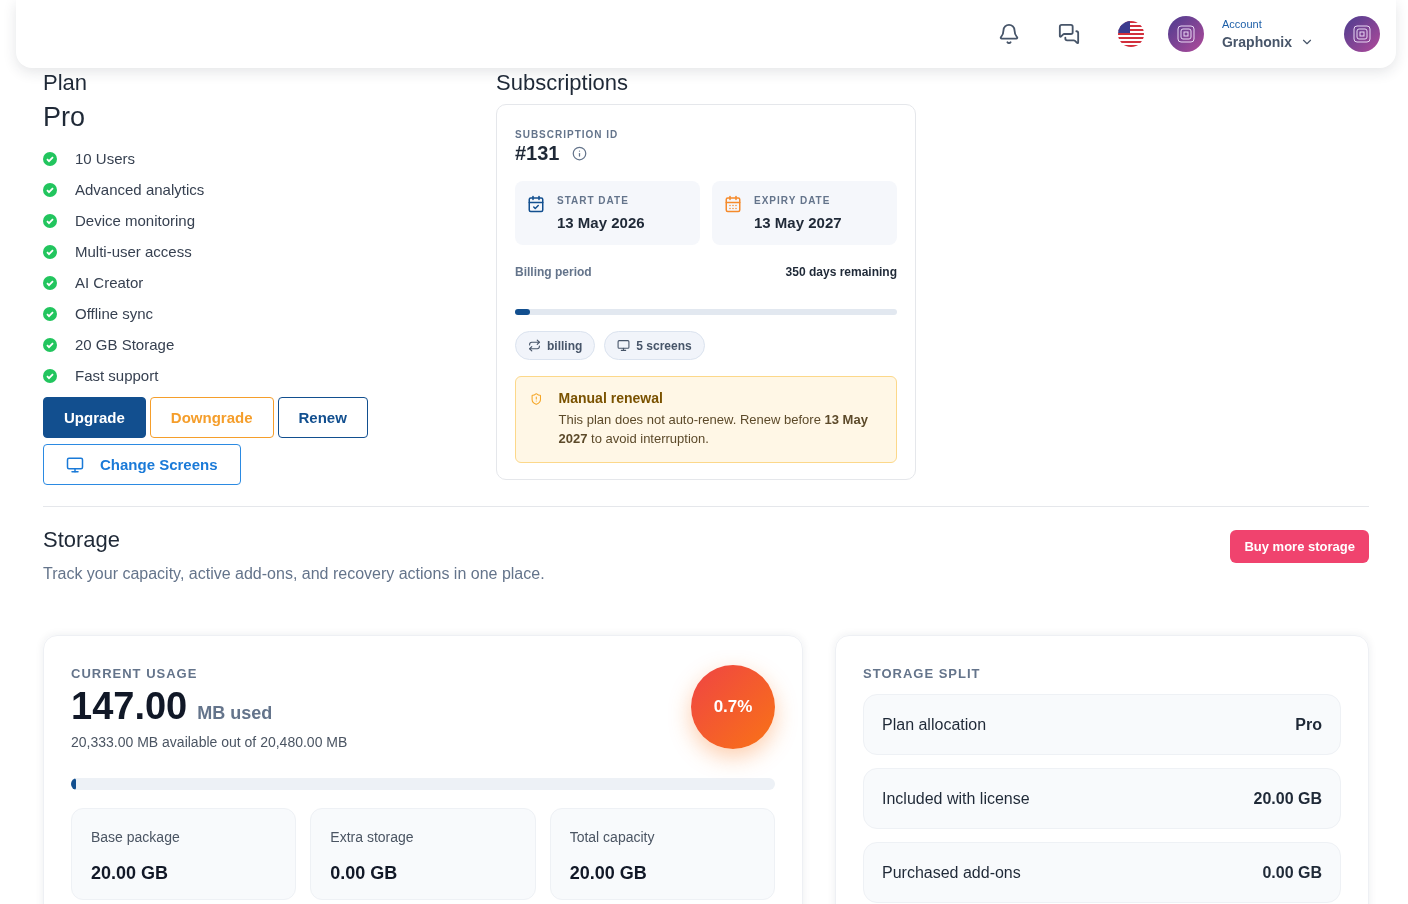 The width and height of the screenshot is (1408, 904). I want to click on feature-label: AI Creator, so click(109, 282).